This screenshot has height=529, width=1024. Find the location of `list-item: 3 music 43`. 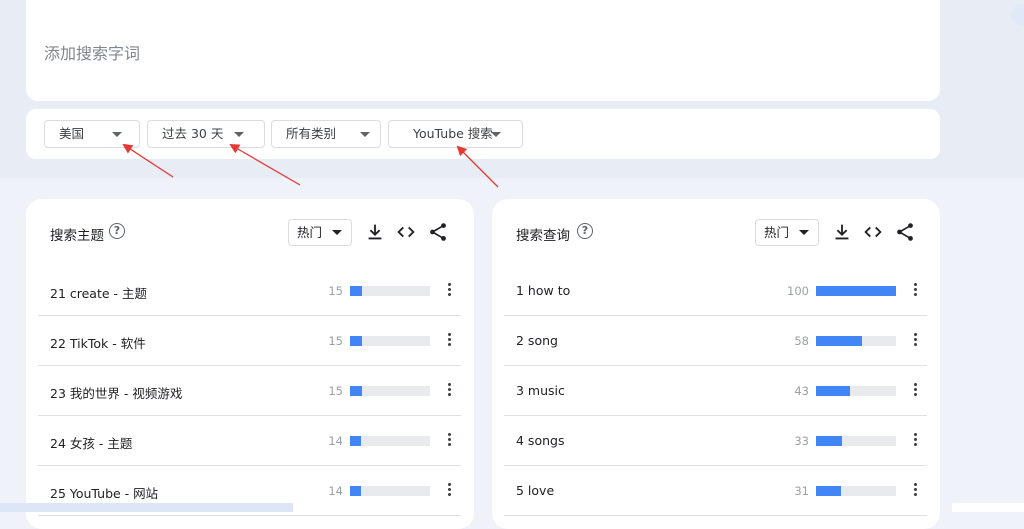

list-item: 3 music 43 is located at coordinates (715, 391).